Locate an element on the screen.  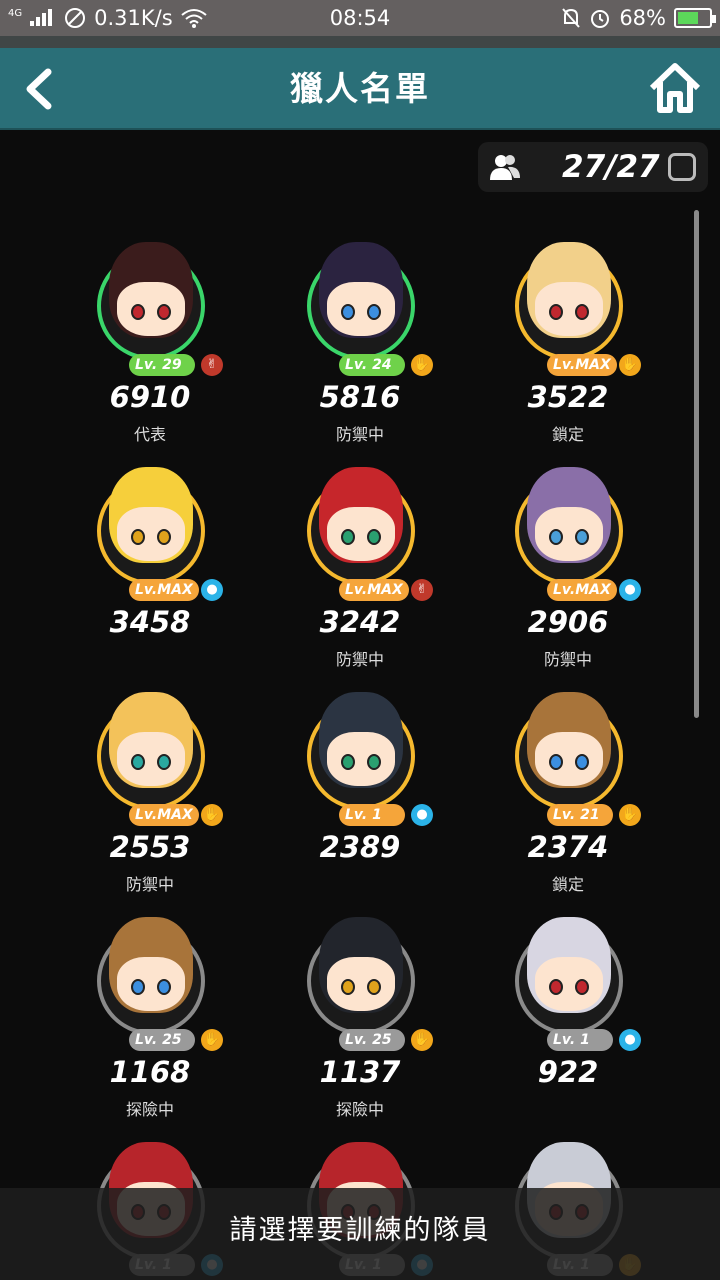
battery-percent: 68% is located at coordinates (642, 18).